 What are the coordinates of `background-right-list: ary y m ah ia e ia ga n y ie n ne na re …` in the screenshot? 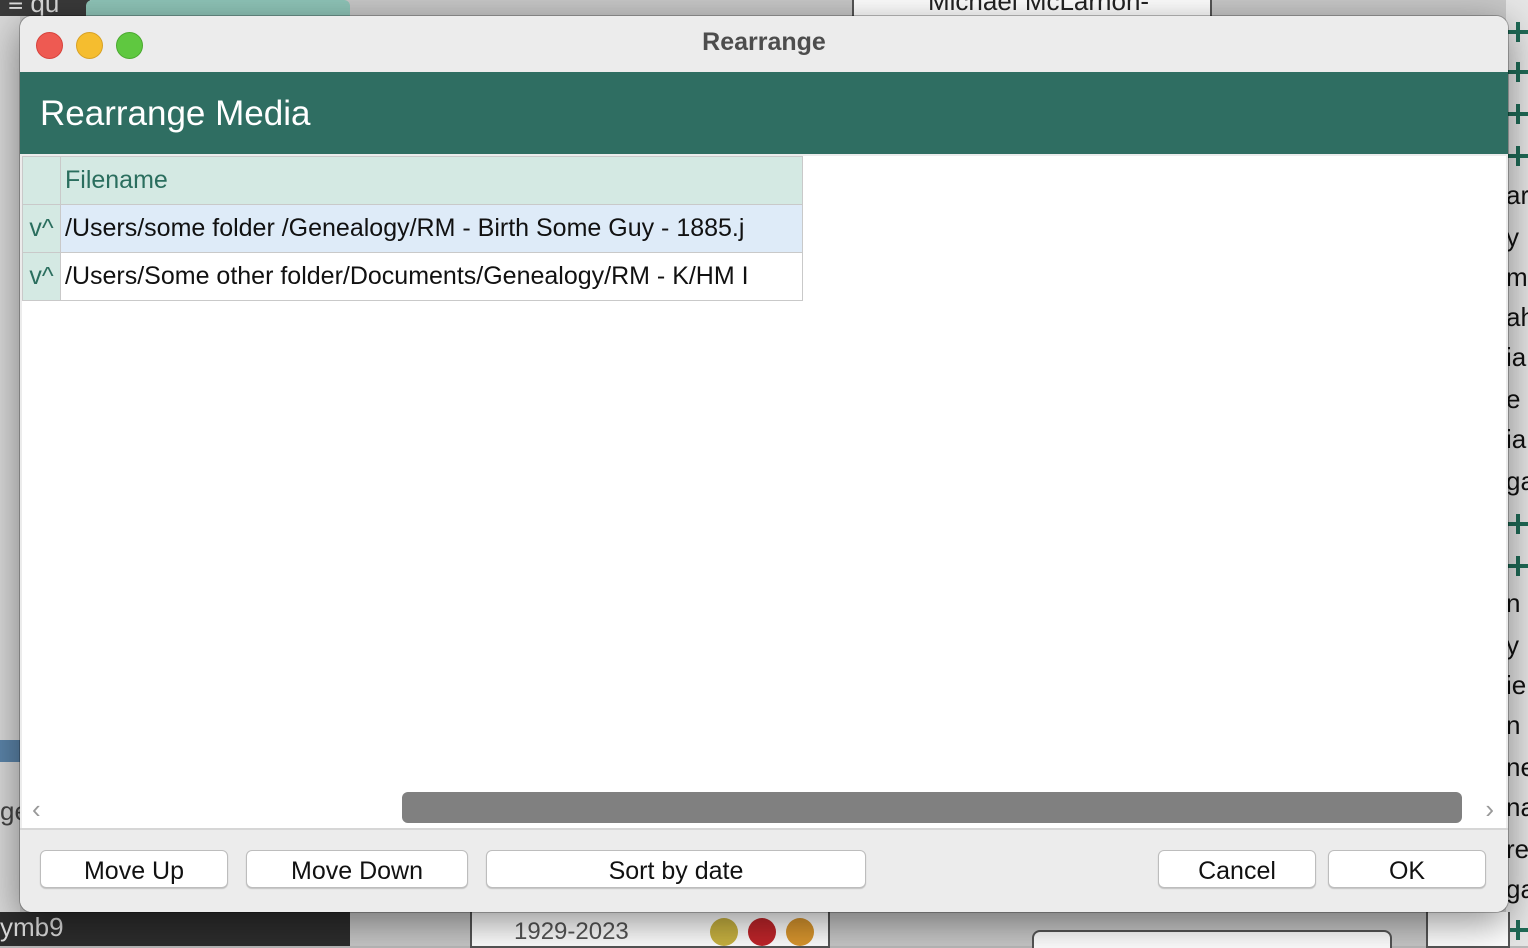 It's located at (1517, 473).